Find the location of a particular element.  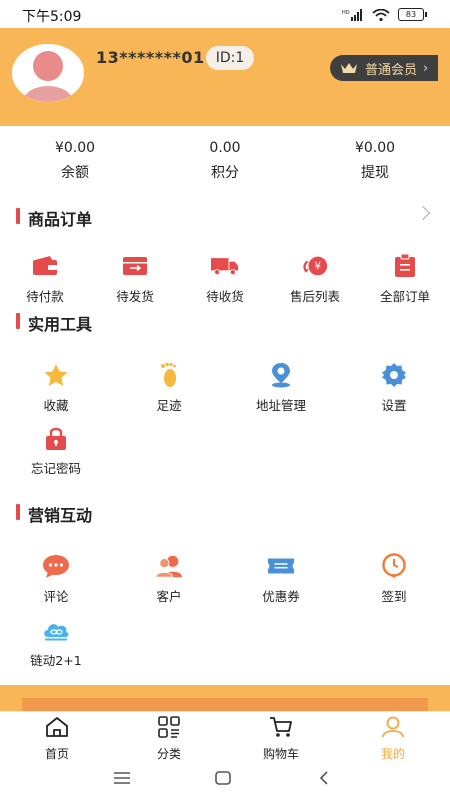

order-item-label: 待付款 is located at coordinates (45, 296).